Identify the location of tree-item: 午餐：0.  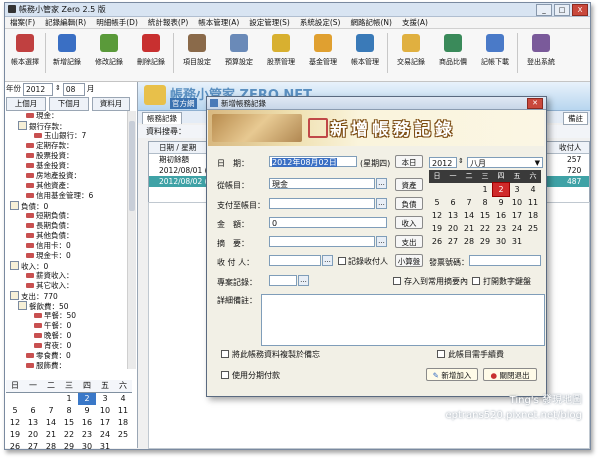
(52, 326).